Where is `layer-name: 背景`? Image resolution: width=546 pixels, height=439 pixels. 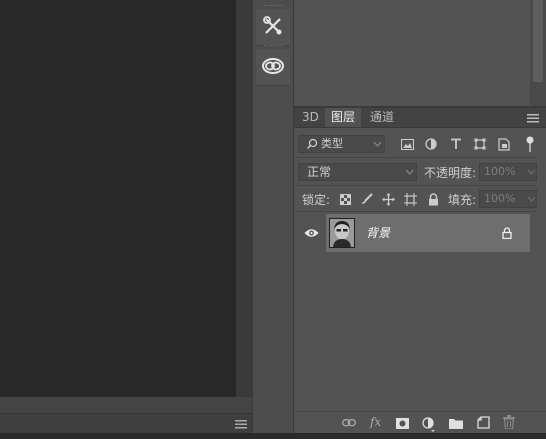 layer-name: 背景 is located at coordinates (378, 232).